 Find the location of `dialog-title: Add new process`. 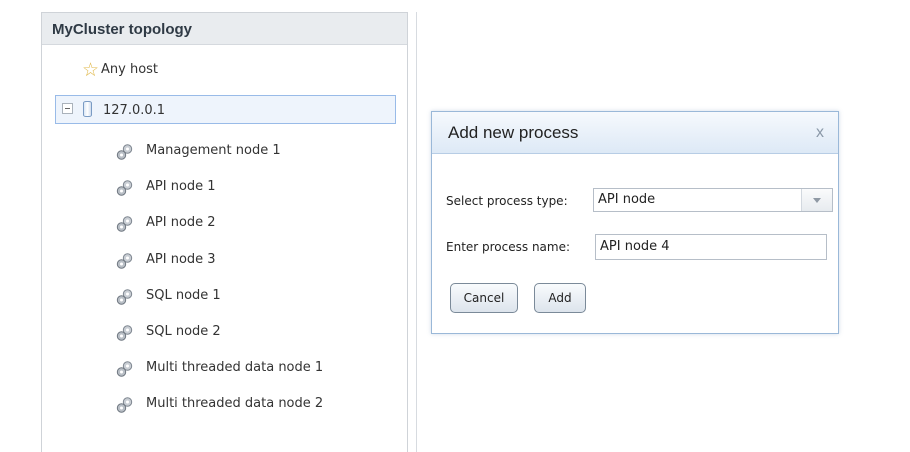

dialog-title: Add new process is located at coordinates (513, 132).